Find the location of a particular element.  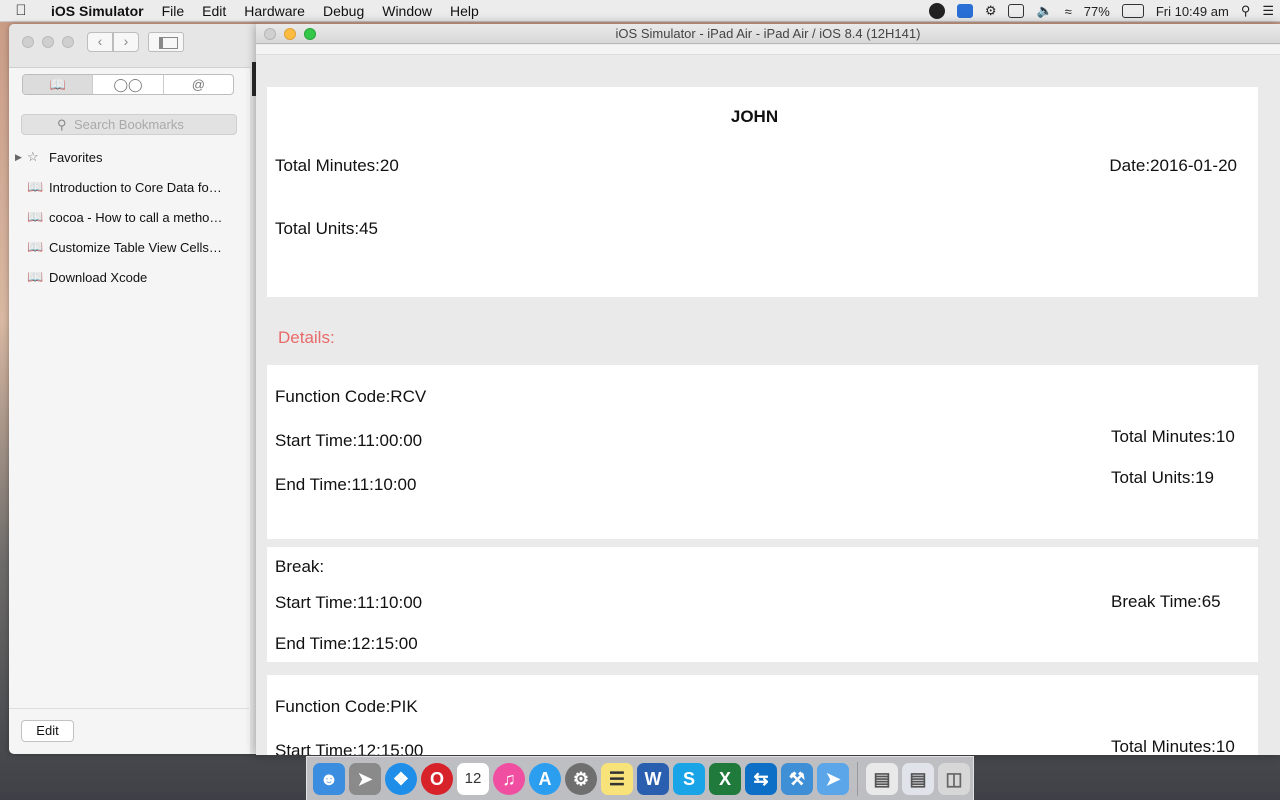

word-icon: W is located at coordinates (653, 781).